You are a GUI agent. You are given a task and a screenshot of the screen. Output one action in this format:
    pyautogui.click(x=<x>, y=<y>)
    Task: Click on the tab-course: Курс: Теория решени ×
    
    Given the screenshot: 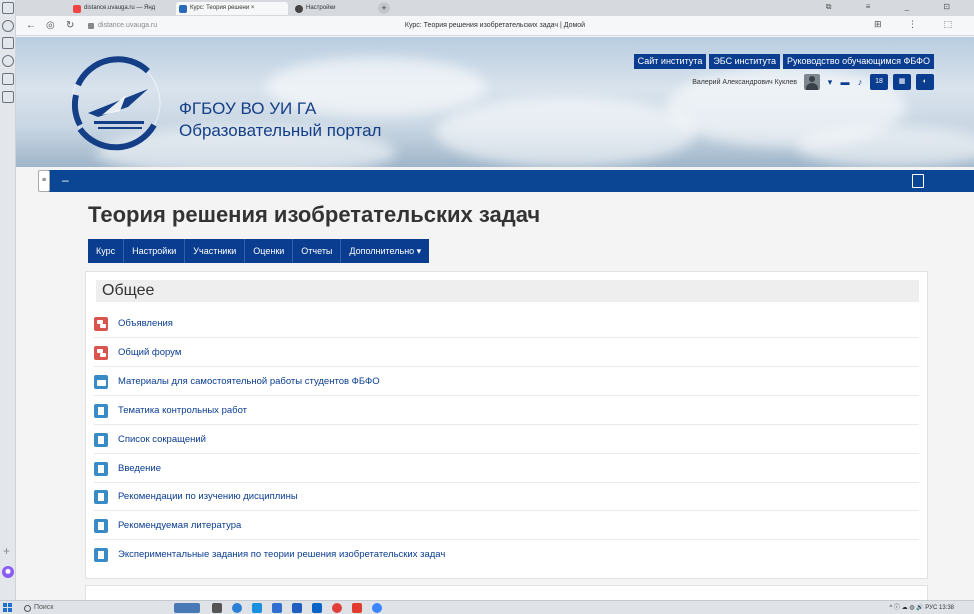 What is the action you would take?
    pyautogui.click(x=232, y=8)
    